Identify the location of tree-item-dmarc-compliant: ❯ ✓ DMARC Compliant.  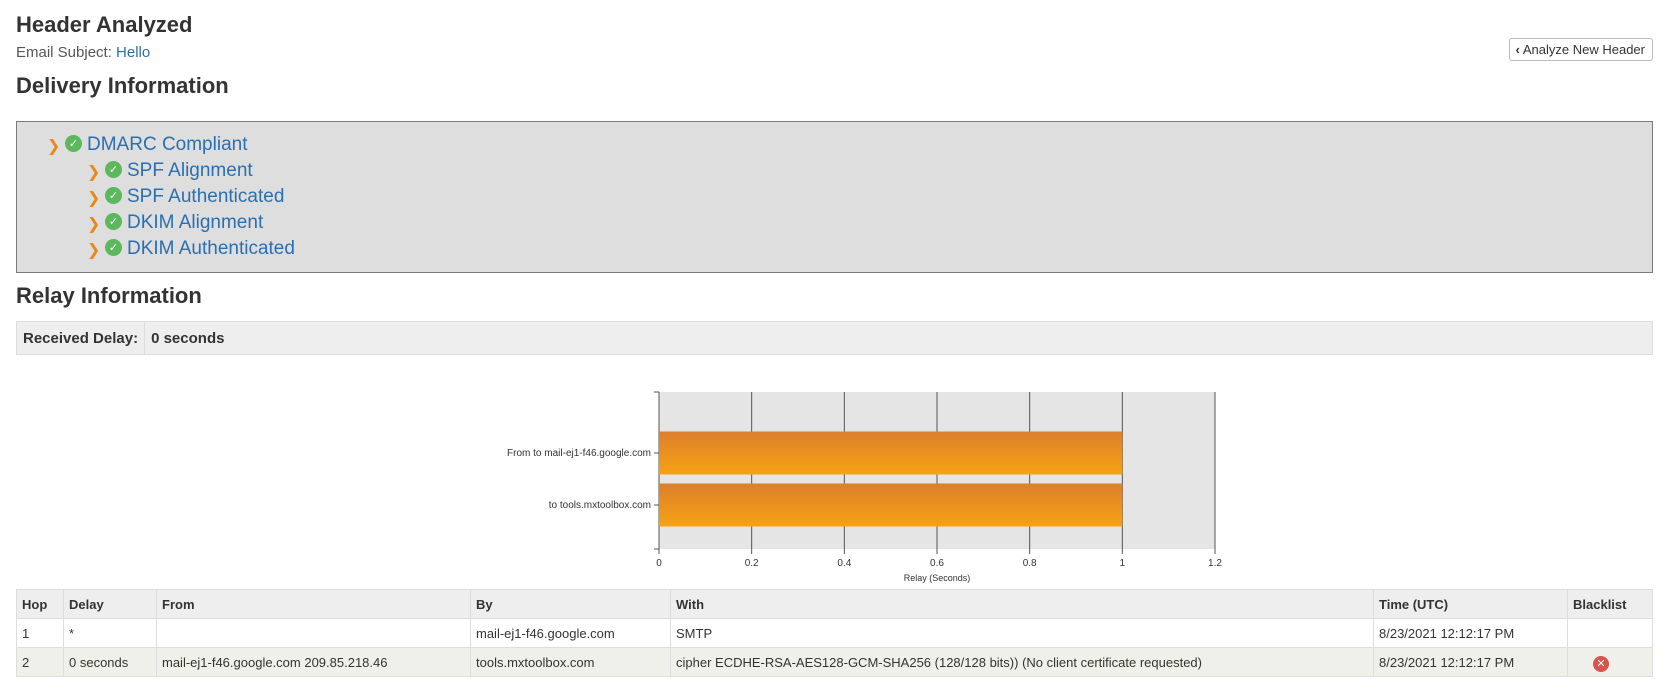
(147, 145).